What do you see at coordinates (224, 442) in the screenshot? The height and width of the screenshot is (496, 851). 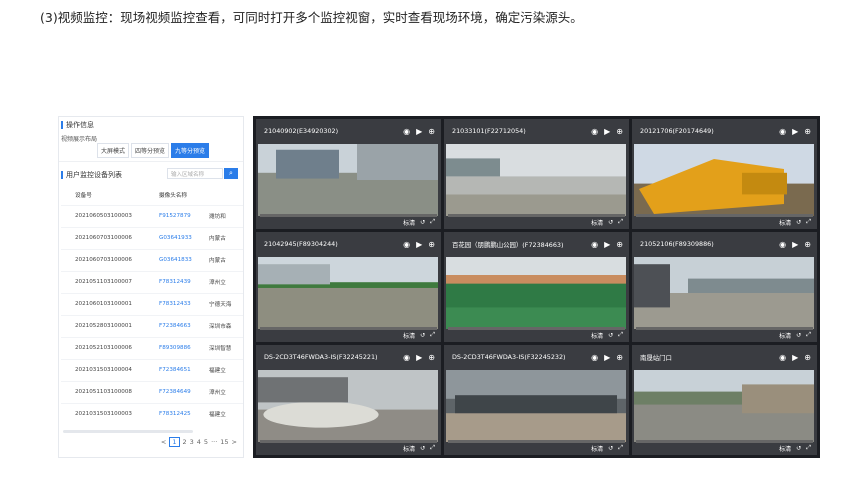 I see `page-number: 15` at bounding box center [224, 442].